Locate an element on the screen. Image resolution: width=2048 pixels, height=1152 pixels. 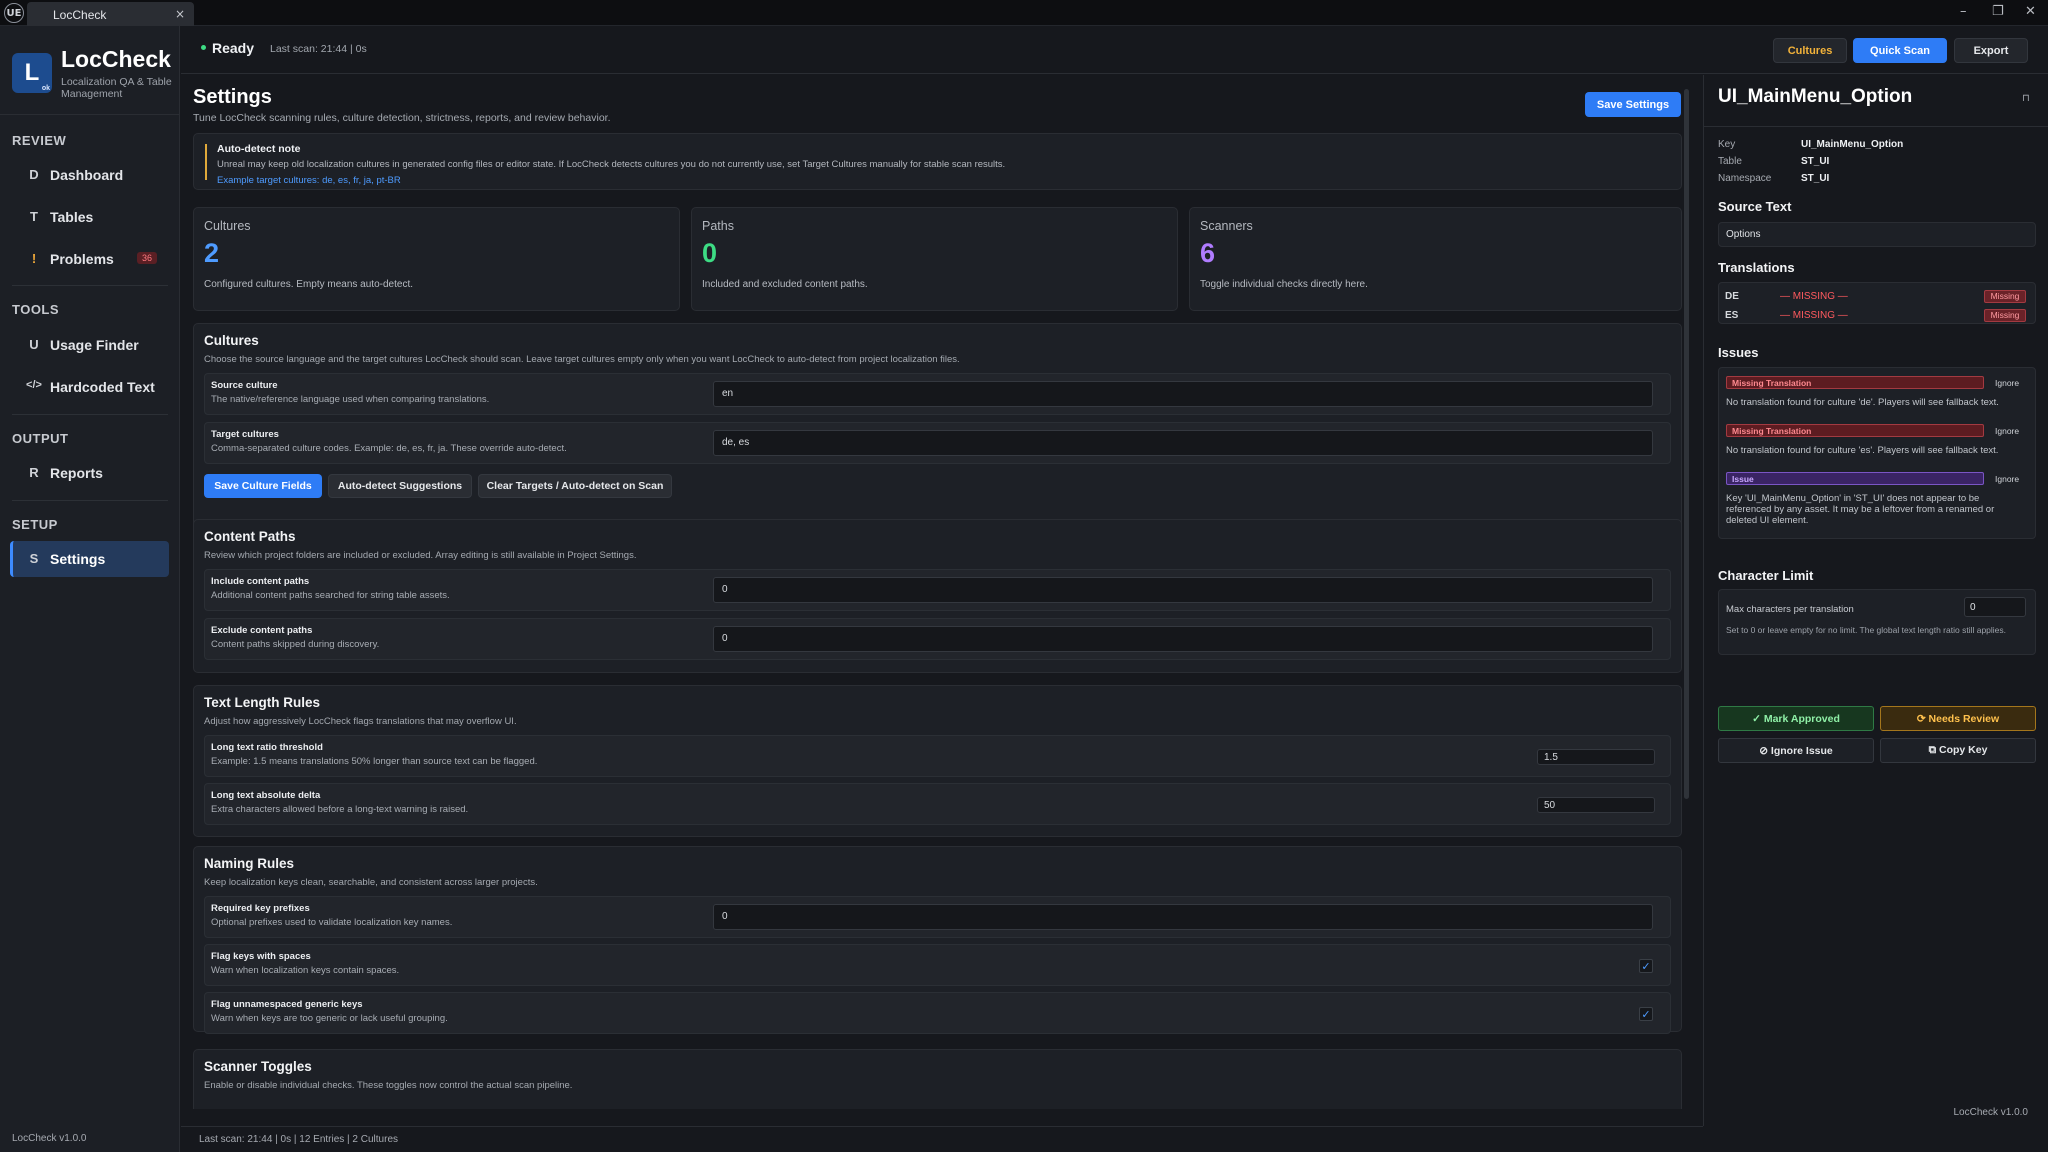
cultures-button: Cultures is located at coordinates (1810, 50).